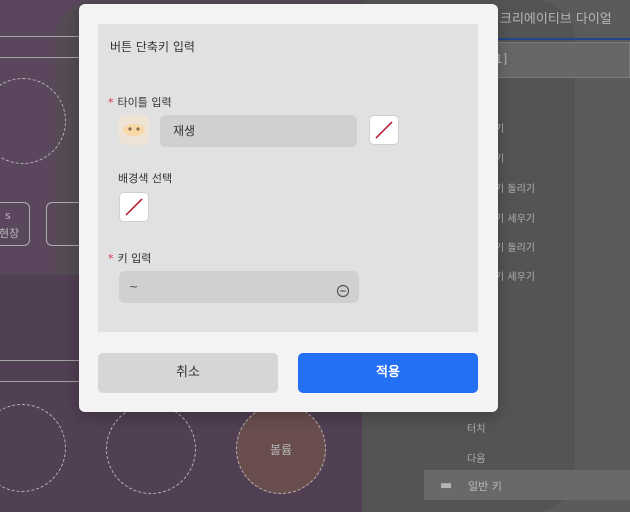 This screenshot has height=512, width=630. What do you see at coordinates (388, 373) in the screenshot?
I see `apply-button: 적용` at bounding box center [388, 373].